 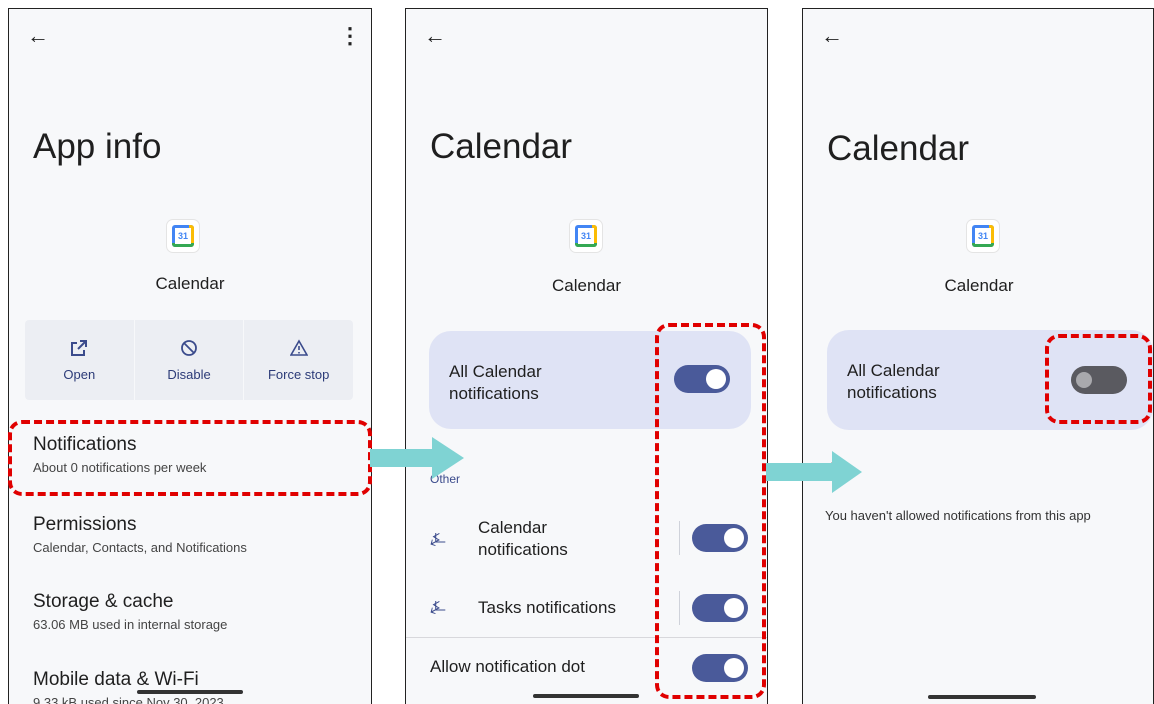 I want to click on open-external-icon, so click(x=79, y=350).